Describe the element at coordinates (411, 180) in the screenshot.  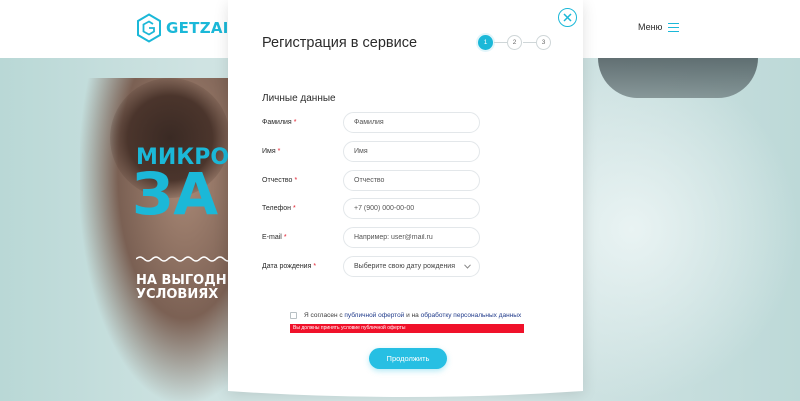
I see `patronymic-input` at that location.